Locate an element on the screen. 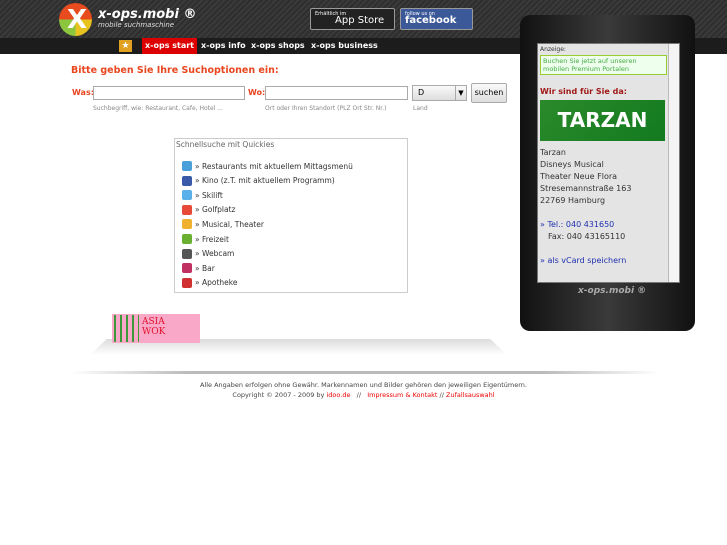 This screenshot has height=545, width=727. bamboo-icon is located at coordinates (126, 328).